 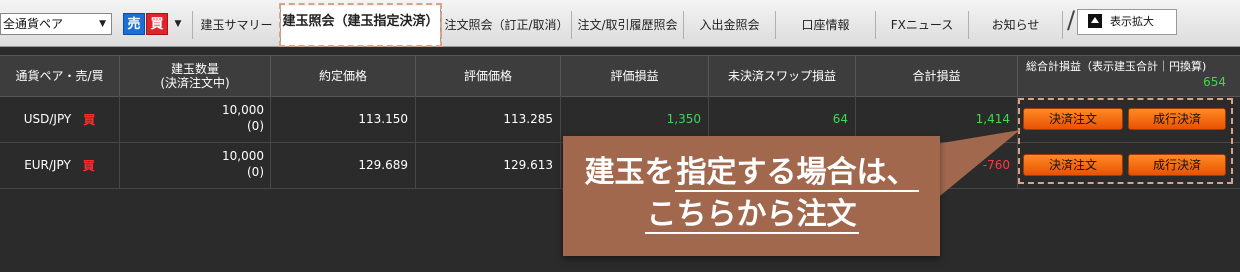 I want to click on currency-pair-select-value: 全通貨ペア, so click(x=33, y=24).